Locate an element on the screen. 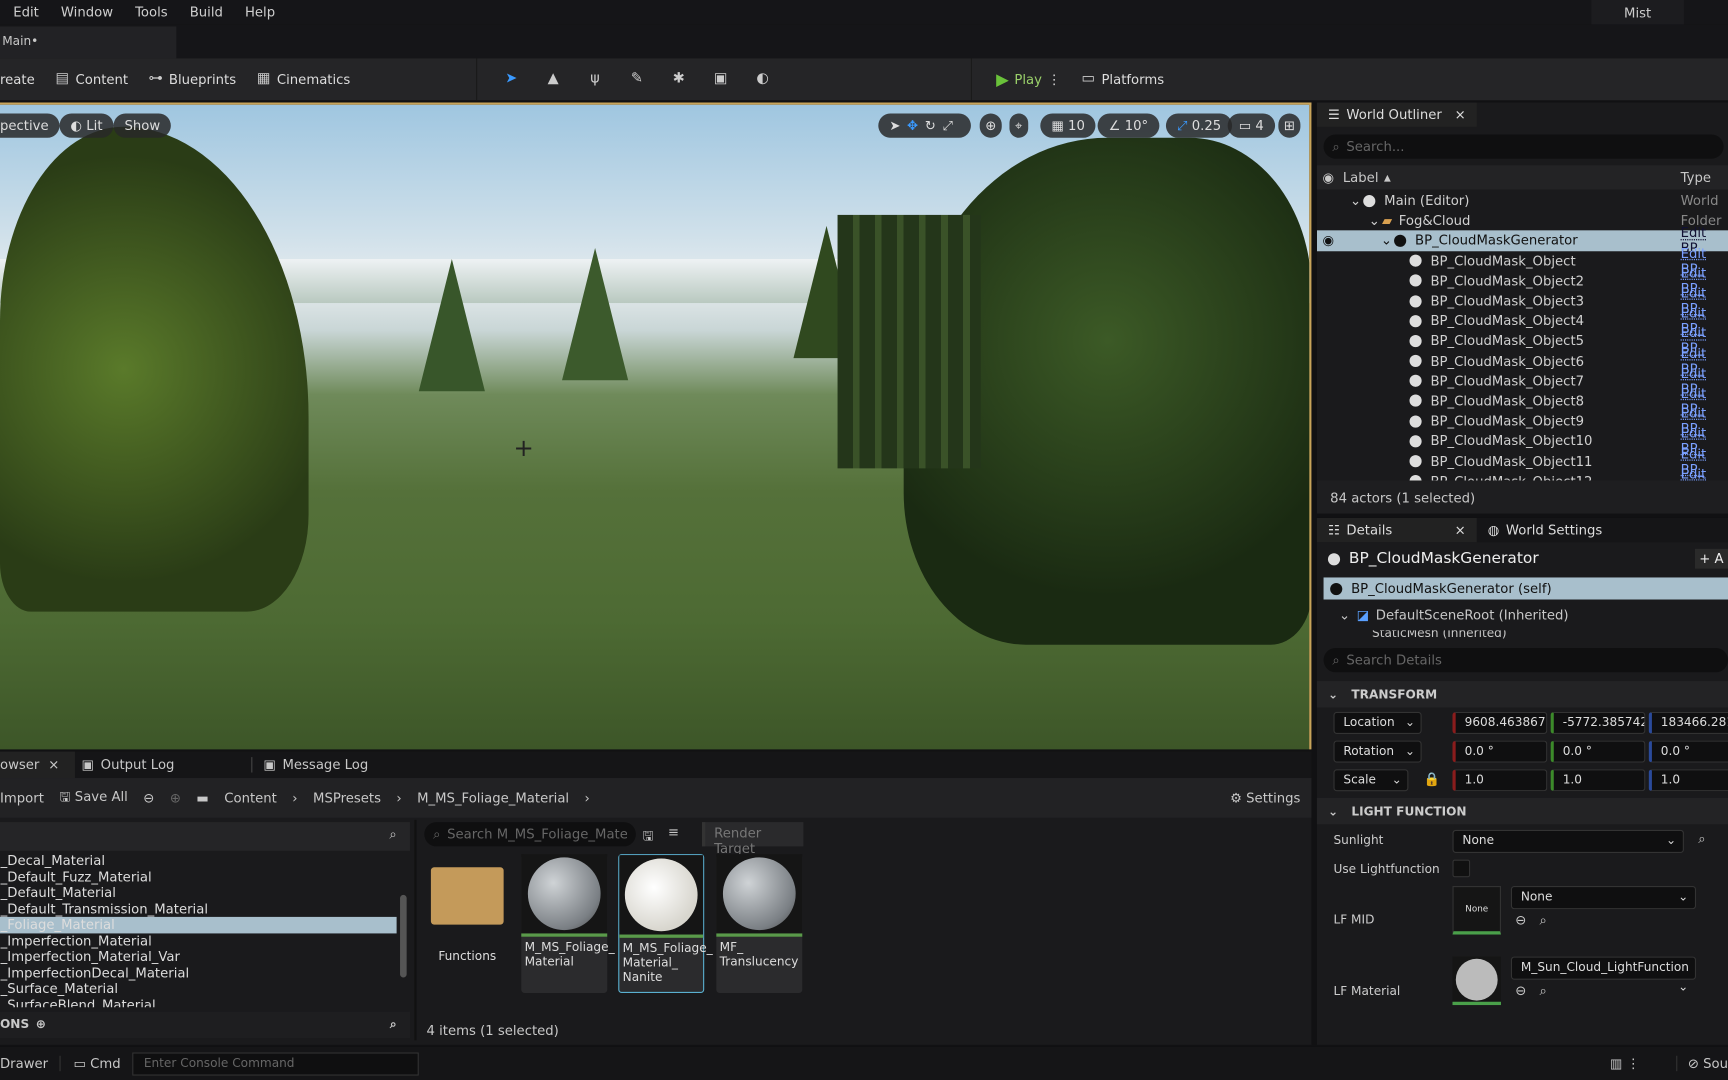 The width and height of the screenshot is (1728, 1080). outliner-row: BP_CloudMask_Object2 Edit BP_ is located at coordinates (1522, 280).